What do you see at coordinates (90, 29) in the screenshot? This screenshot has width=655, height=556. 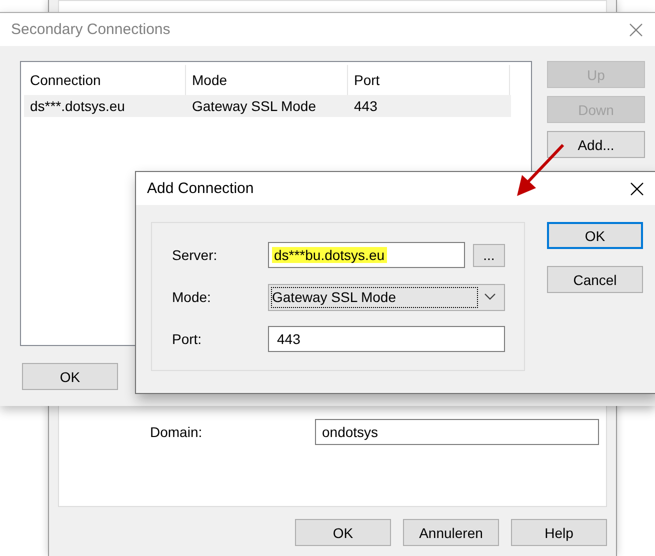 I see `window-title: Secondary Connections` at bounding box center [90, 29].